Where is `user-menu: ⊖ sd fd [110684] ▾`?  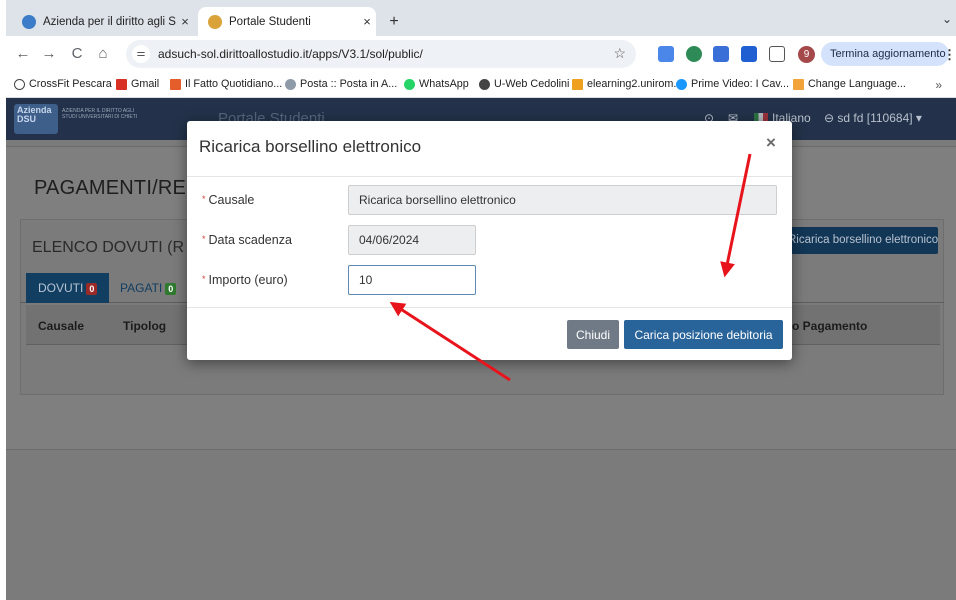
user-menu: ⊖ sd fd [110684] ▾ is located at coordinates (873, 118).